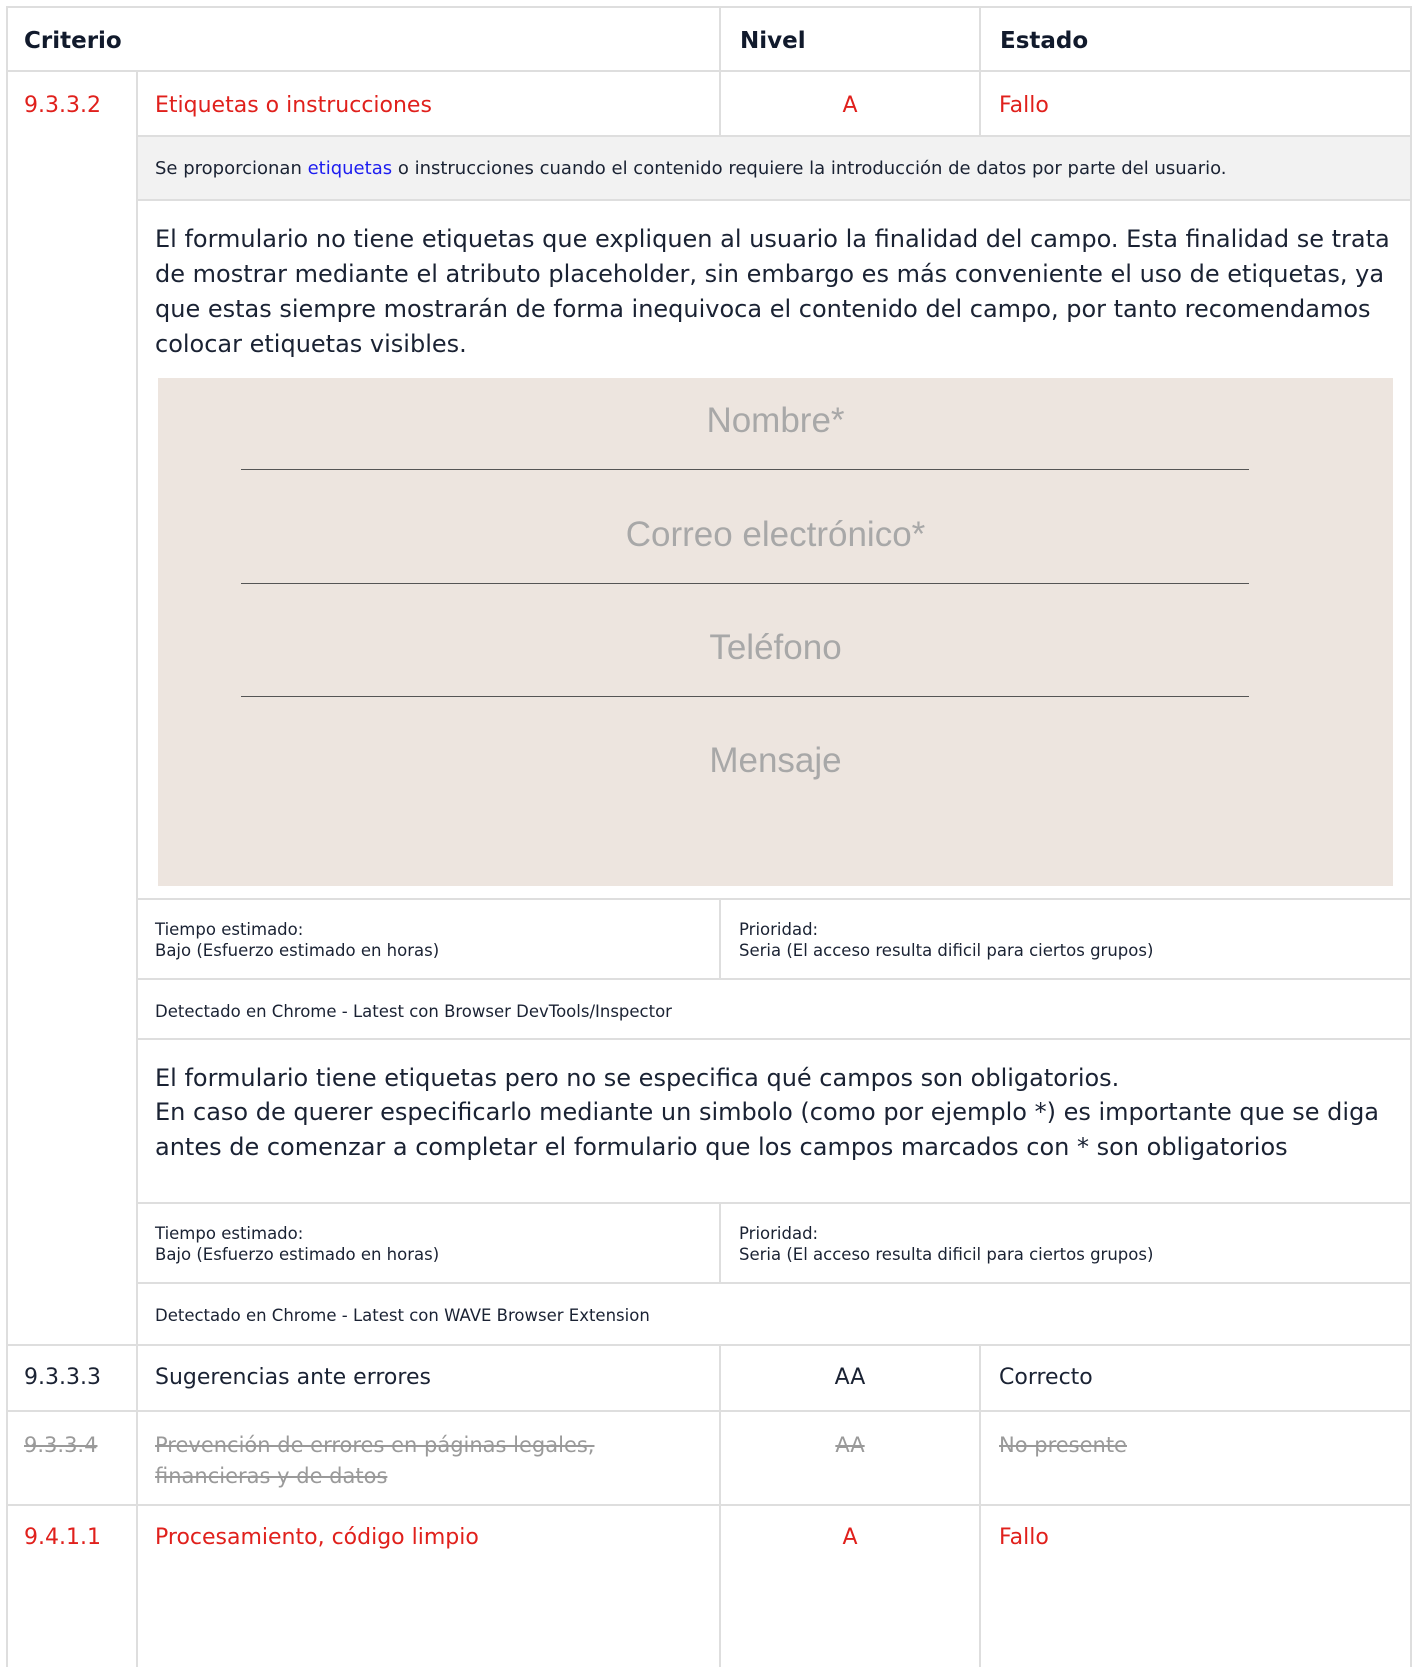  What do you see at coordinates (709, 7) in the screenshot?
I see `table-top-border` at bounding box center [709, 7].